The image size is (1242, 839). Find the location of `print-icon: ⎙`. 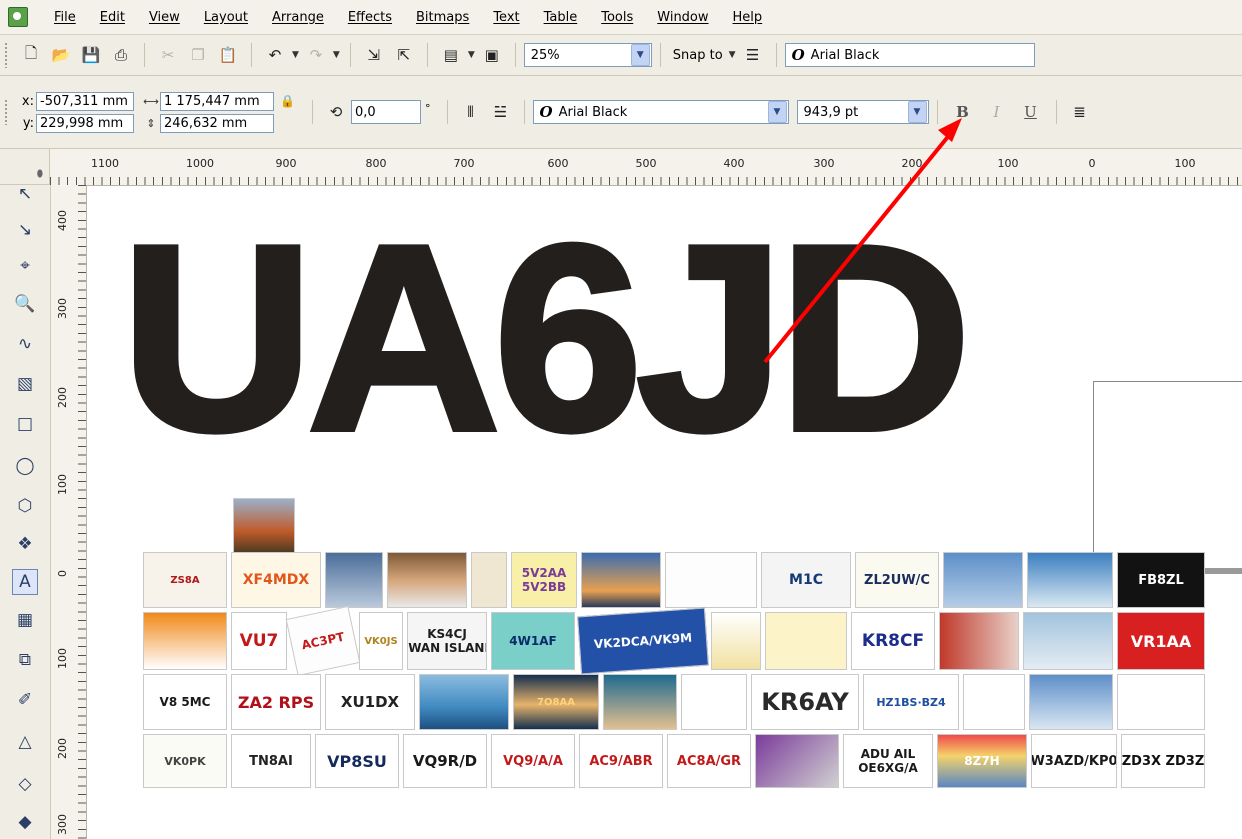

print-icon: ⎙ is located at coordinates (121, 55).